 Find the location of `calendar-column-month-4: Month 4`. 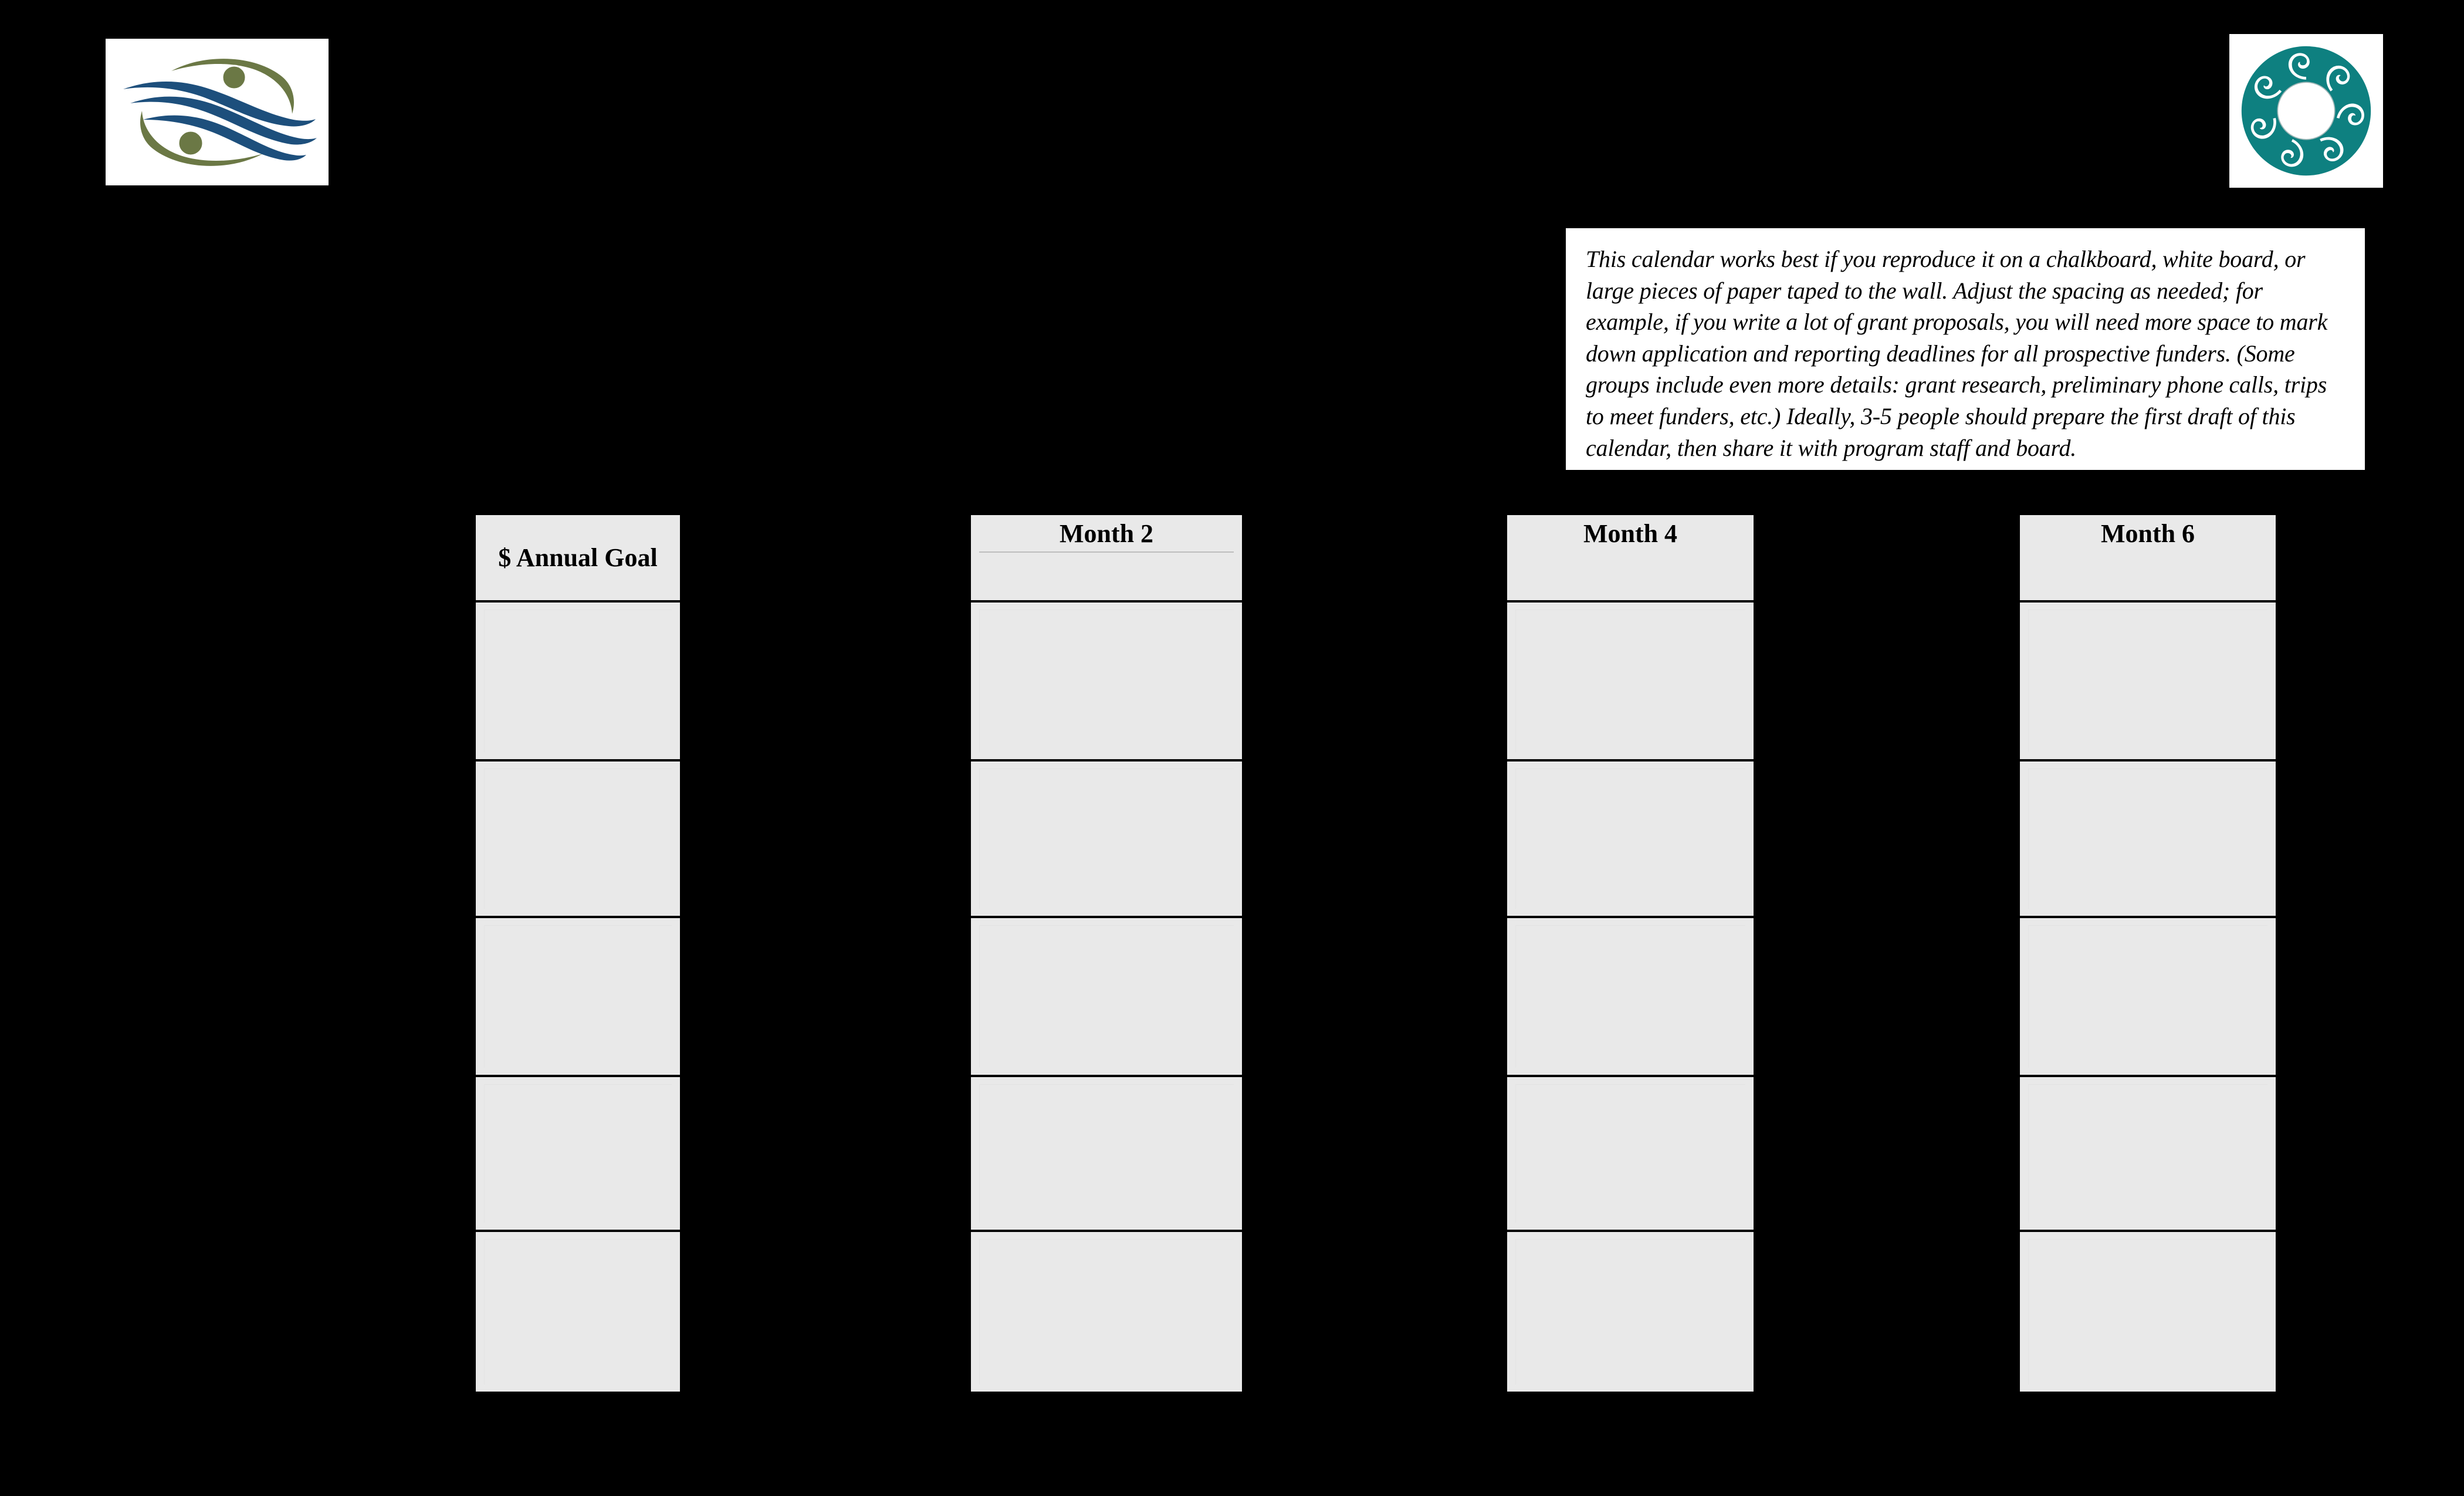

calendar-column-month-4: Month 4 is located at coordinates (1630, 953).